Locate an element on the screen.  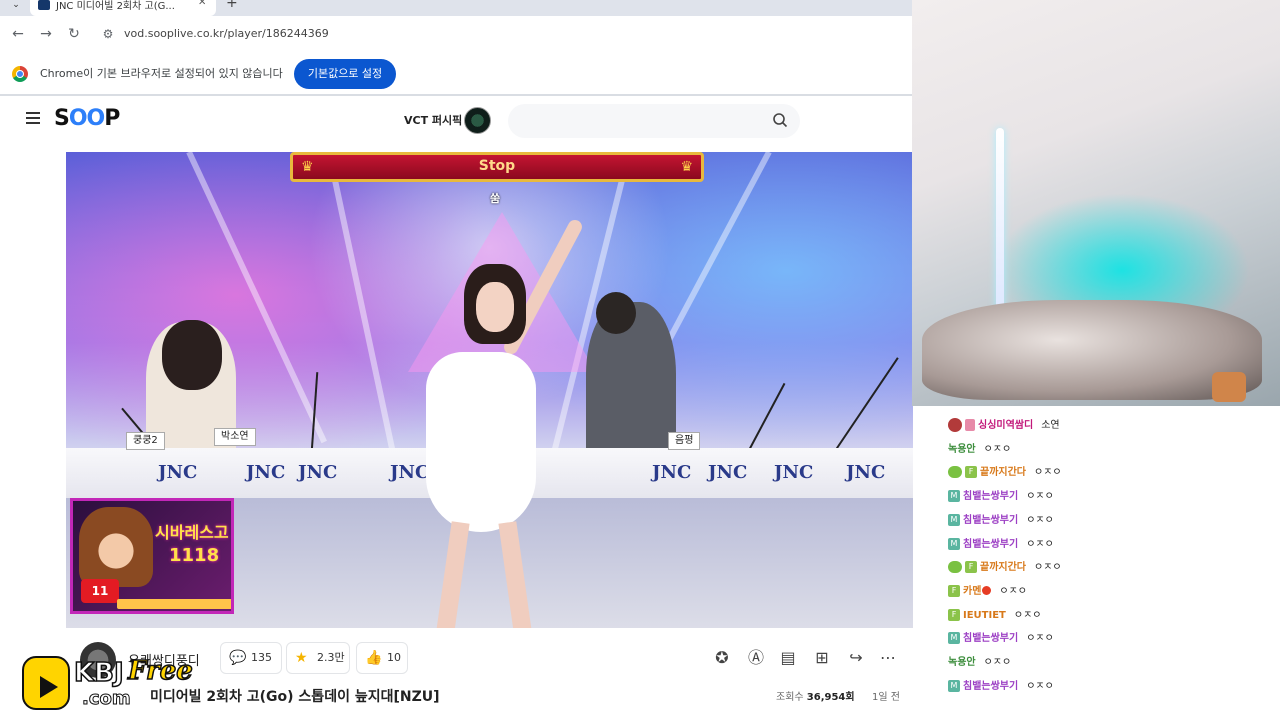
nameplate: 음평 is located at coordinates (684, 441).